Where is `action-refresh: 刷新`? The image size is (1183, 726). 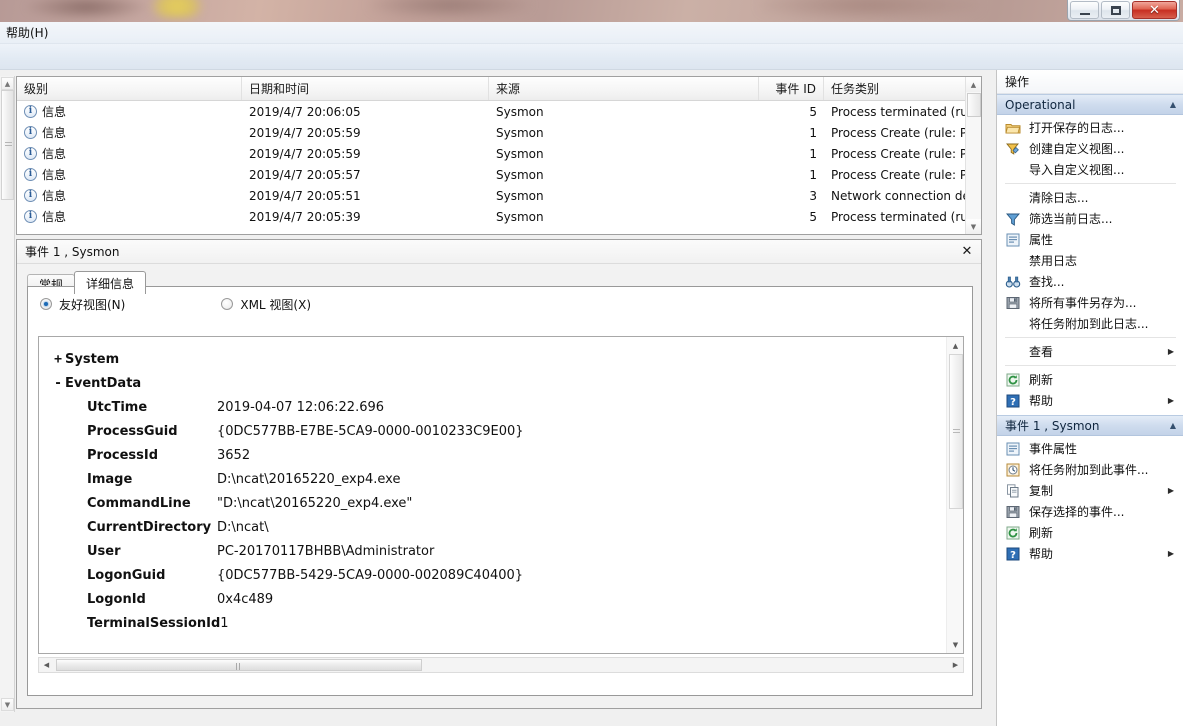 action-refresh: 刷新 is located at coordinates (1090, 379).